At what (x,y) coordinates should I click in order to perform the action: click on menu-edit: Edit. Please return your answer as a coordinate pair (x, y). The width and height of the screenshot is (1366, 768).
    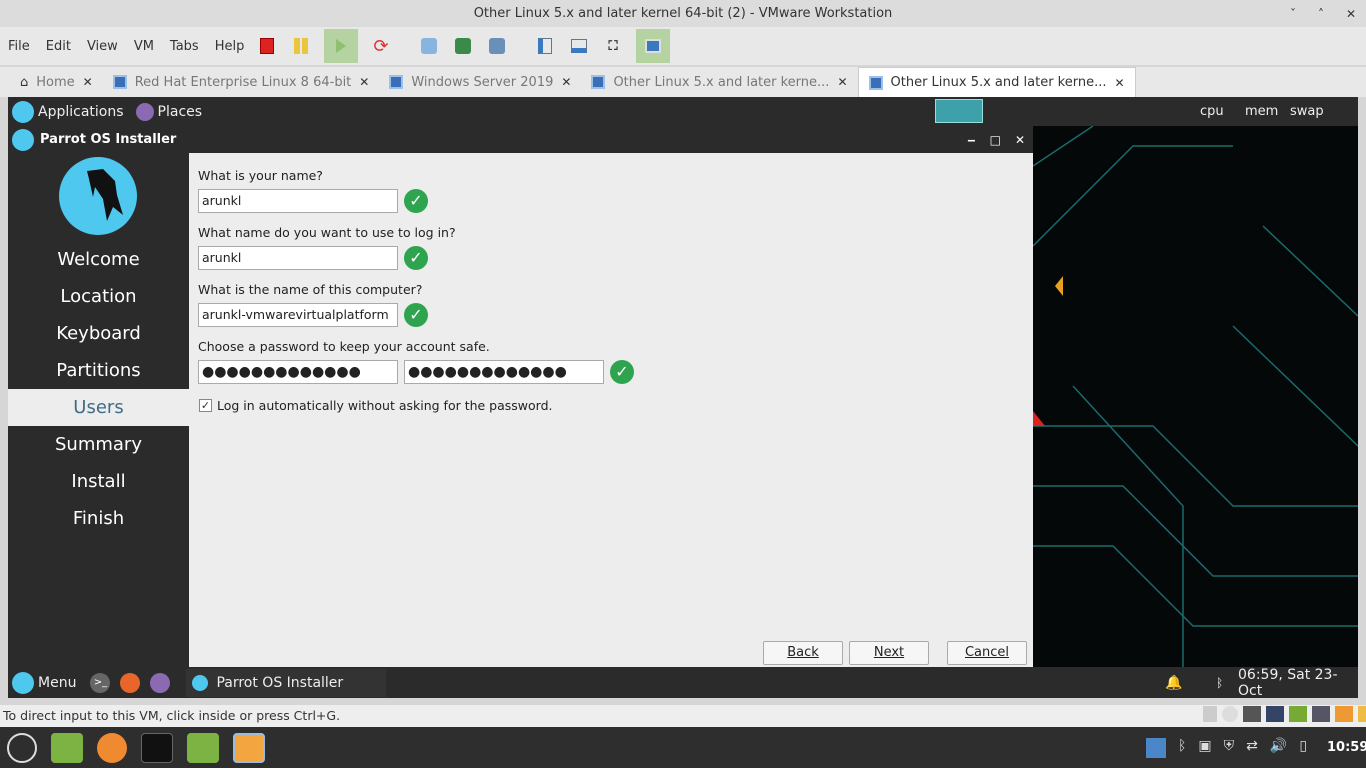
    Looking at the image, I should click on (58, 46).